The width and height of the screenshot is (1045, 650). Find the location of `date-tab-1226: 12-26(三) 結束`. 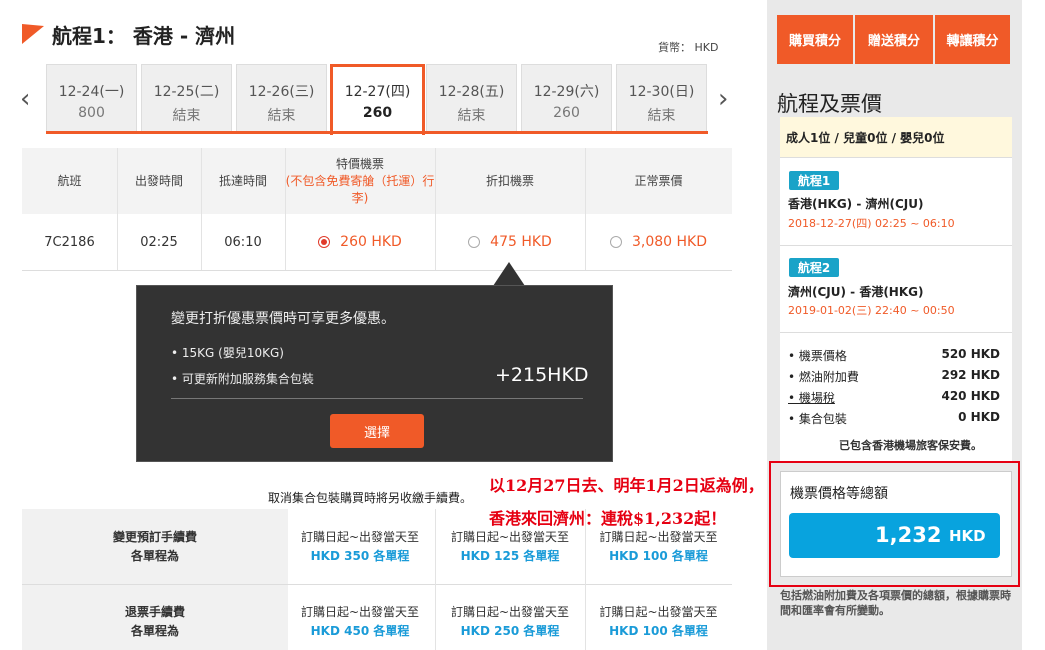

date-tab-1226: 12-26(三) 結束 is located at coordinates (281, 98).